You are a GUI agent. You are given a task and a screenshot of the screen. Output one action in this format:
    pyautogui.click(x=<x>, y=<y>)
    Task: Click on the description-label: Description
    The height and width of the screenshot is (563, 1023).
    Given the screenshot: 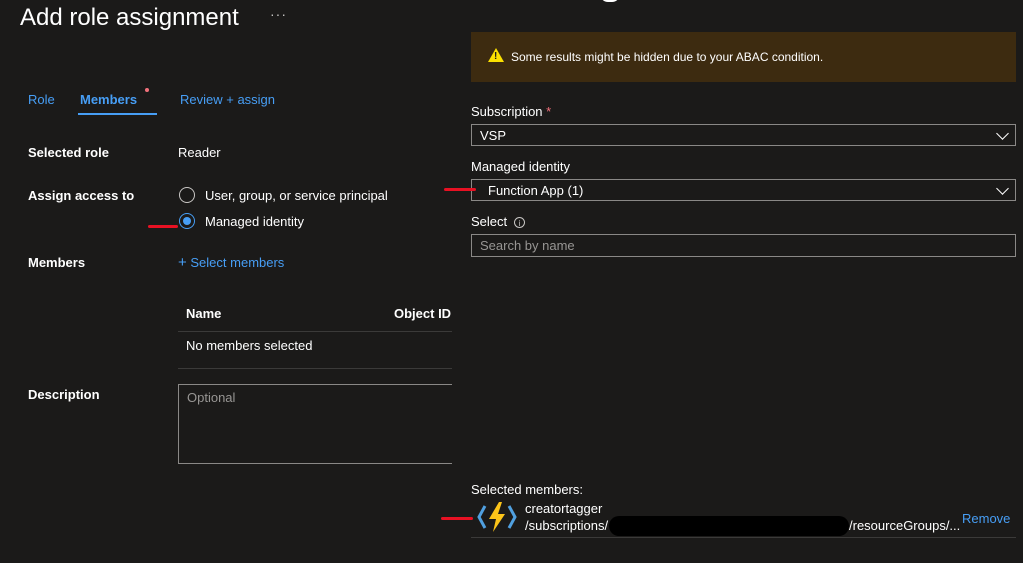 What is the action you would take?
    pyautogui.click(x=64, y=394)
    